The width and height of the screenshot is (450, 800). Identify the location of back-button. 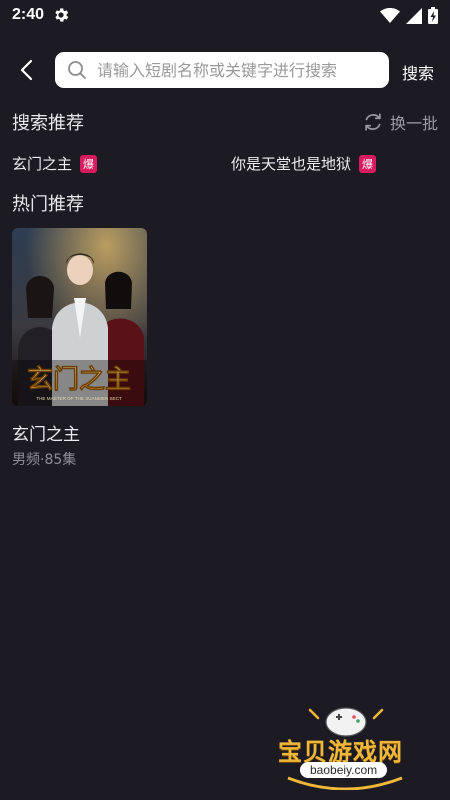
(26, 70).